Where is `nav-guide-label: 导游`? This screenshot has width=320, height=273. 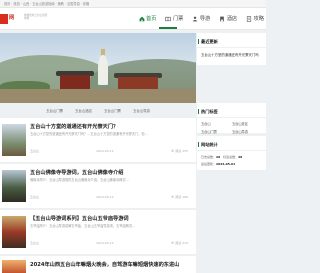
nav-guide-label: 导游 is located at coordinates (205, 19).